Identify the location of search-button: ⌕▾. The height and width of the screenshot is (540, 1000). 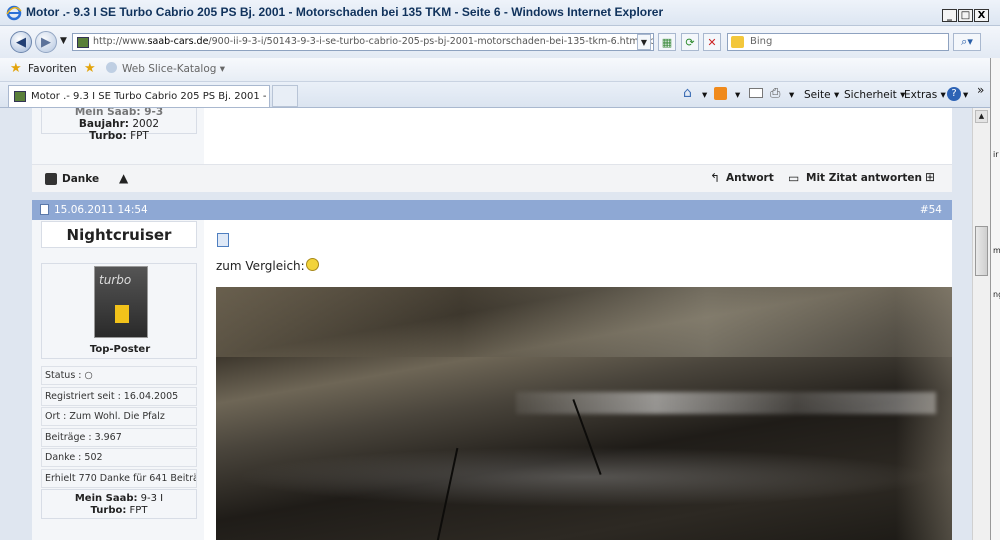
(967, 42).